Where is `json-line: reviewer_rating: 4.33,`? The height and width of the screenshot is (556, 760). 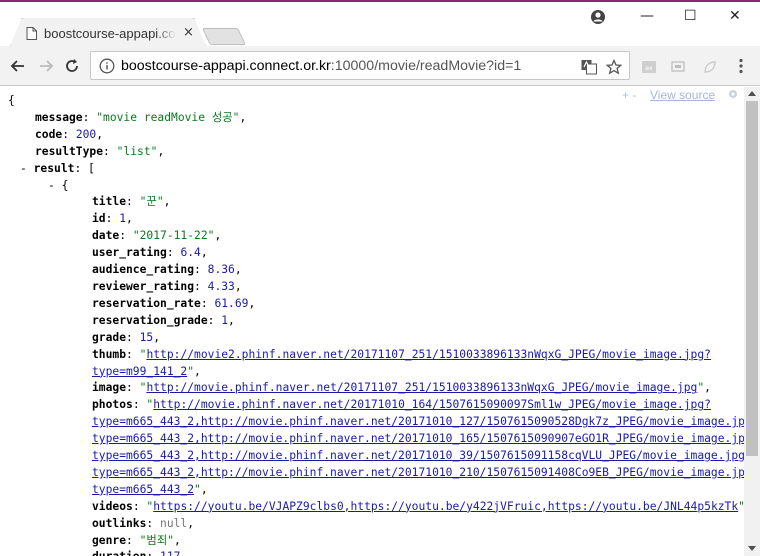 json-line: reviewer_rating: 4.33, is located at coordinates (167, 286).